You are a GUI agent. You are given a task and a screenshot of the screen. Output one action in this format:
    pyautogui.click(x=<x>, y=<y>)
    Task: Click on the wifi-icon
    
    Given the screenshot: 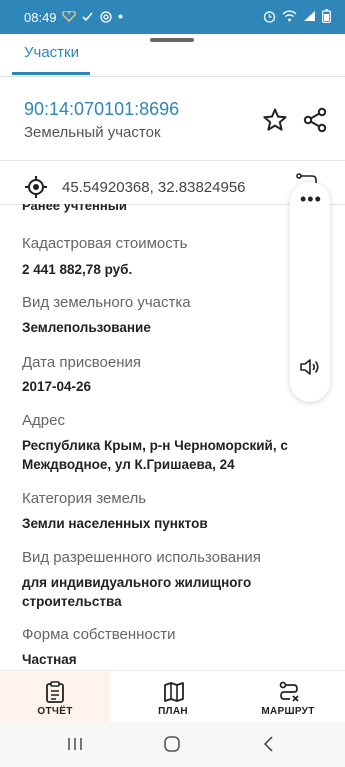 What is the action you would take?
    pyautogui.click(x=289, y=16)
    